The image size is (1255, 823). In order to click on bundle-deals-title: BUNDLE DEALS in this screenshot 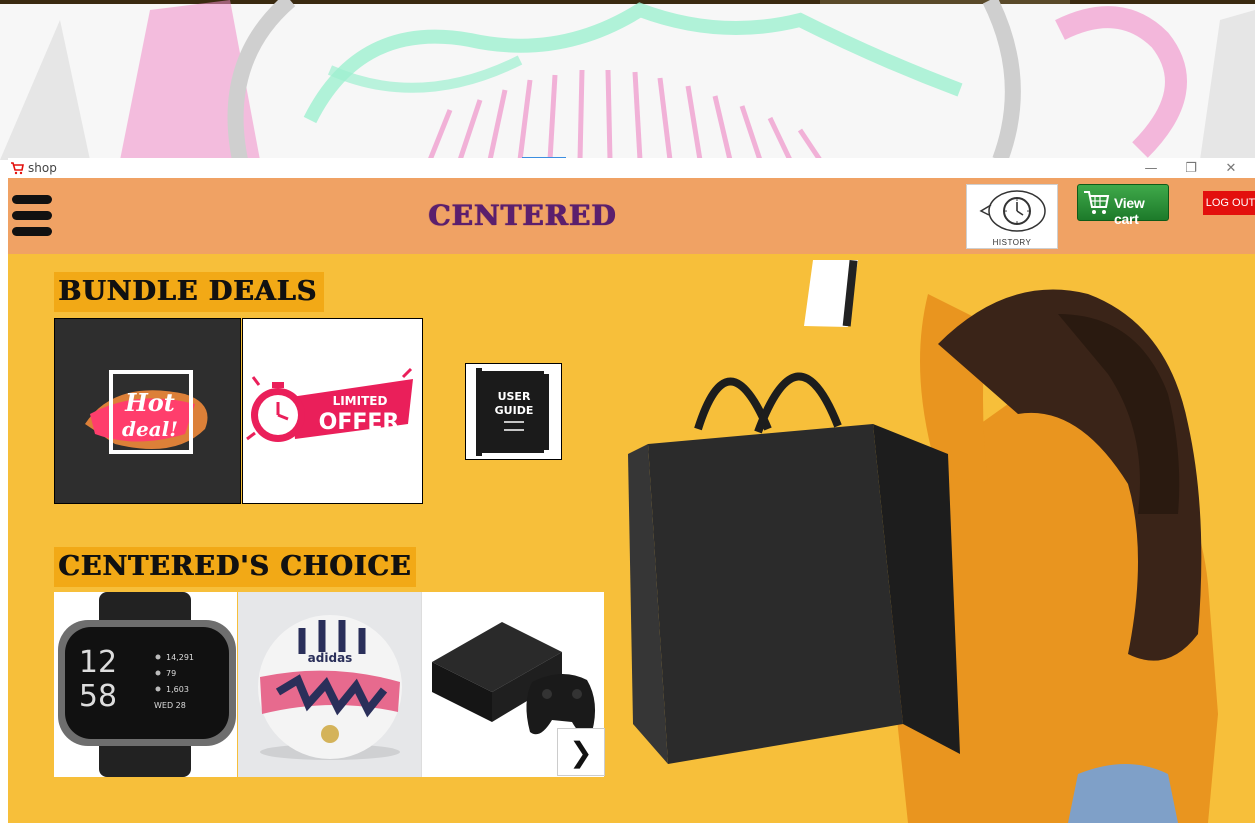, I will do `click(189, 292)`.